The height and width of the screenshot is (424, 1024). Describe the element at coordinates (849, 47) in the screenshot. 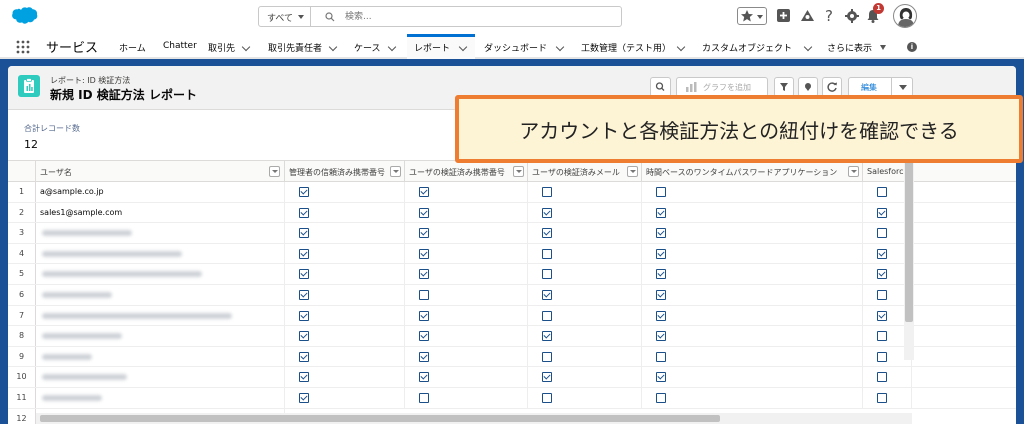

I see `nav-item-more: さらに表示` at that location.